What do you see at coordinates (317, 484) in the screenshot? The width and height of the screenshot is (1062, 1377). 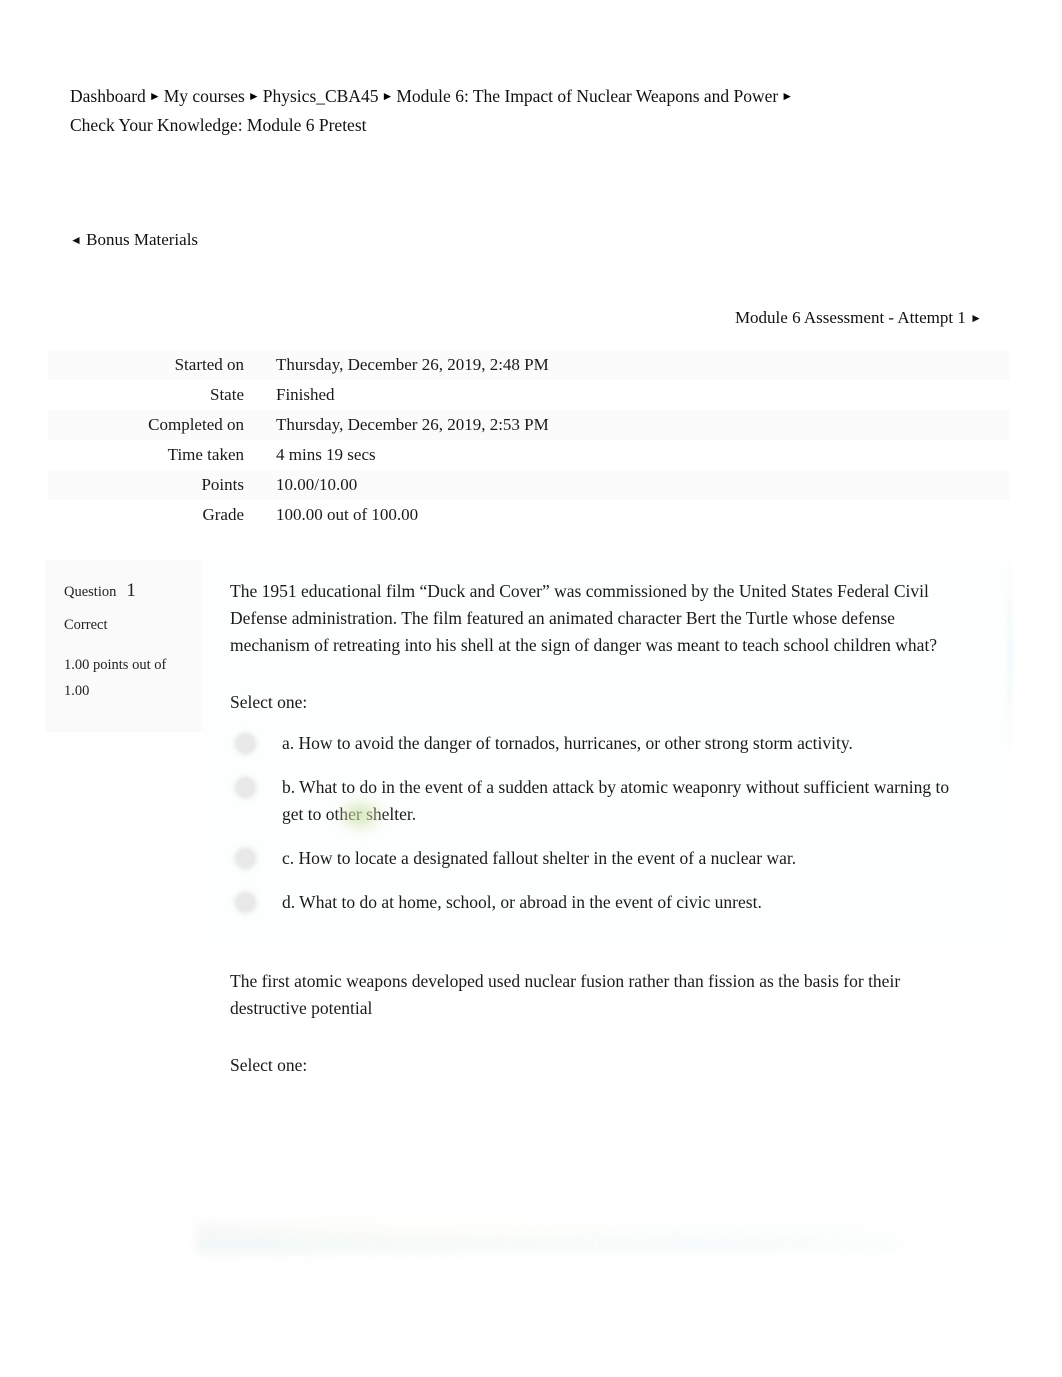 I see `summary-value-points: 10.00/10.00` at bounding box center [317, 484].